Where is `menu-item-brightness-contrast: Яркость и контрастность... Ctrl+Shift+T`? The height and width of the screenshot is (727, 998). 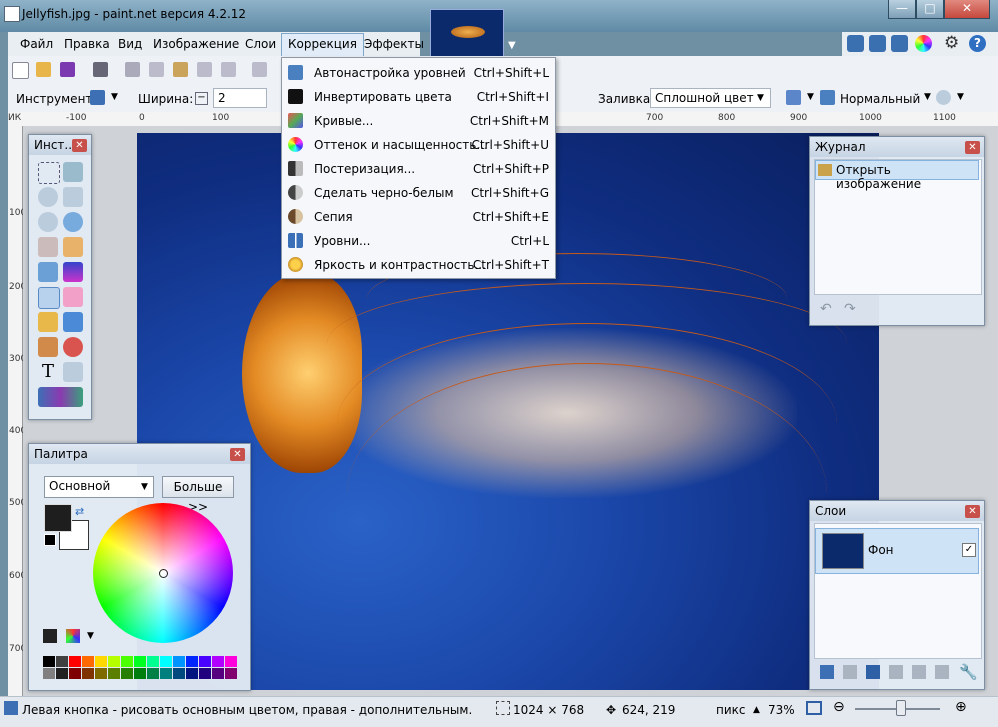
menu-item-brightness-contrast: Яркость и контрастность... Ctrl+Shift+T is located at coordinates (418, 265).